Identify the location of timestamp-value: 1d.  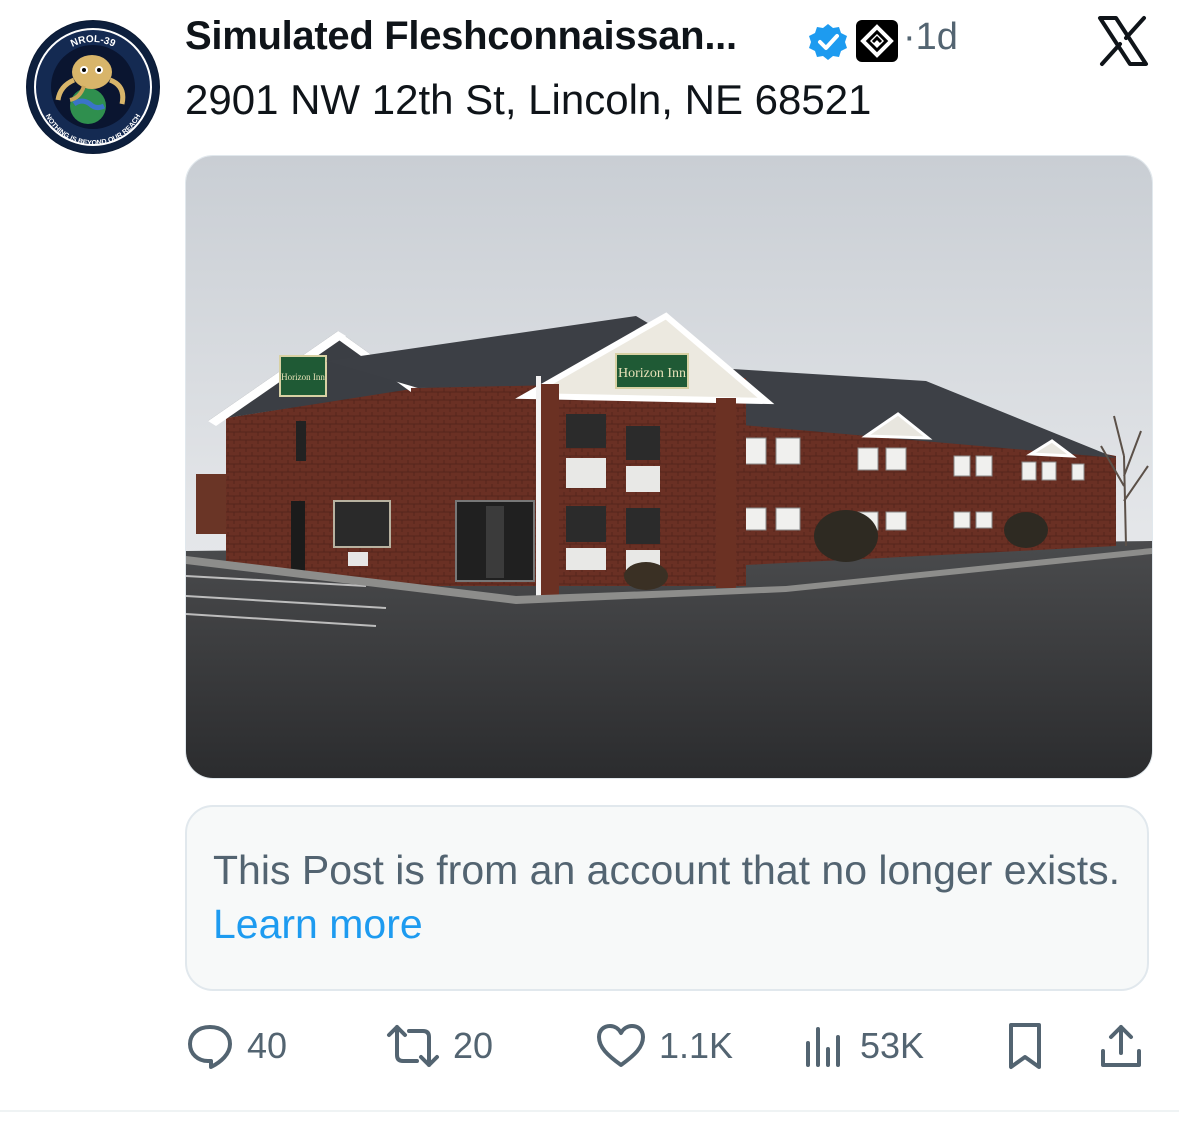
(936, 37).